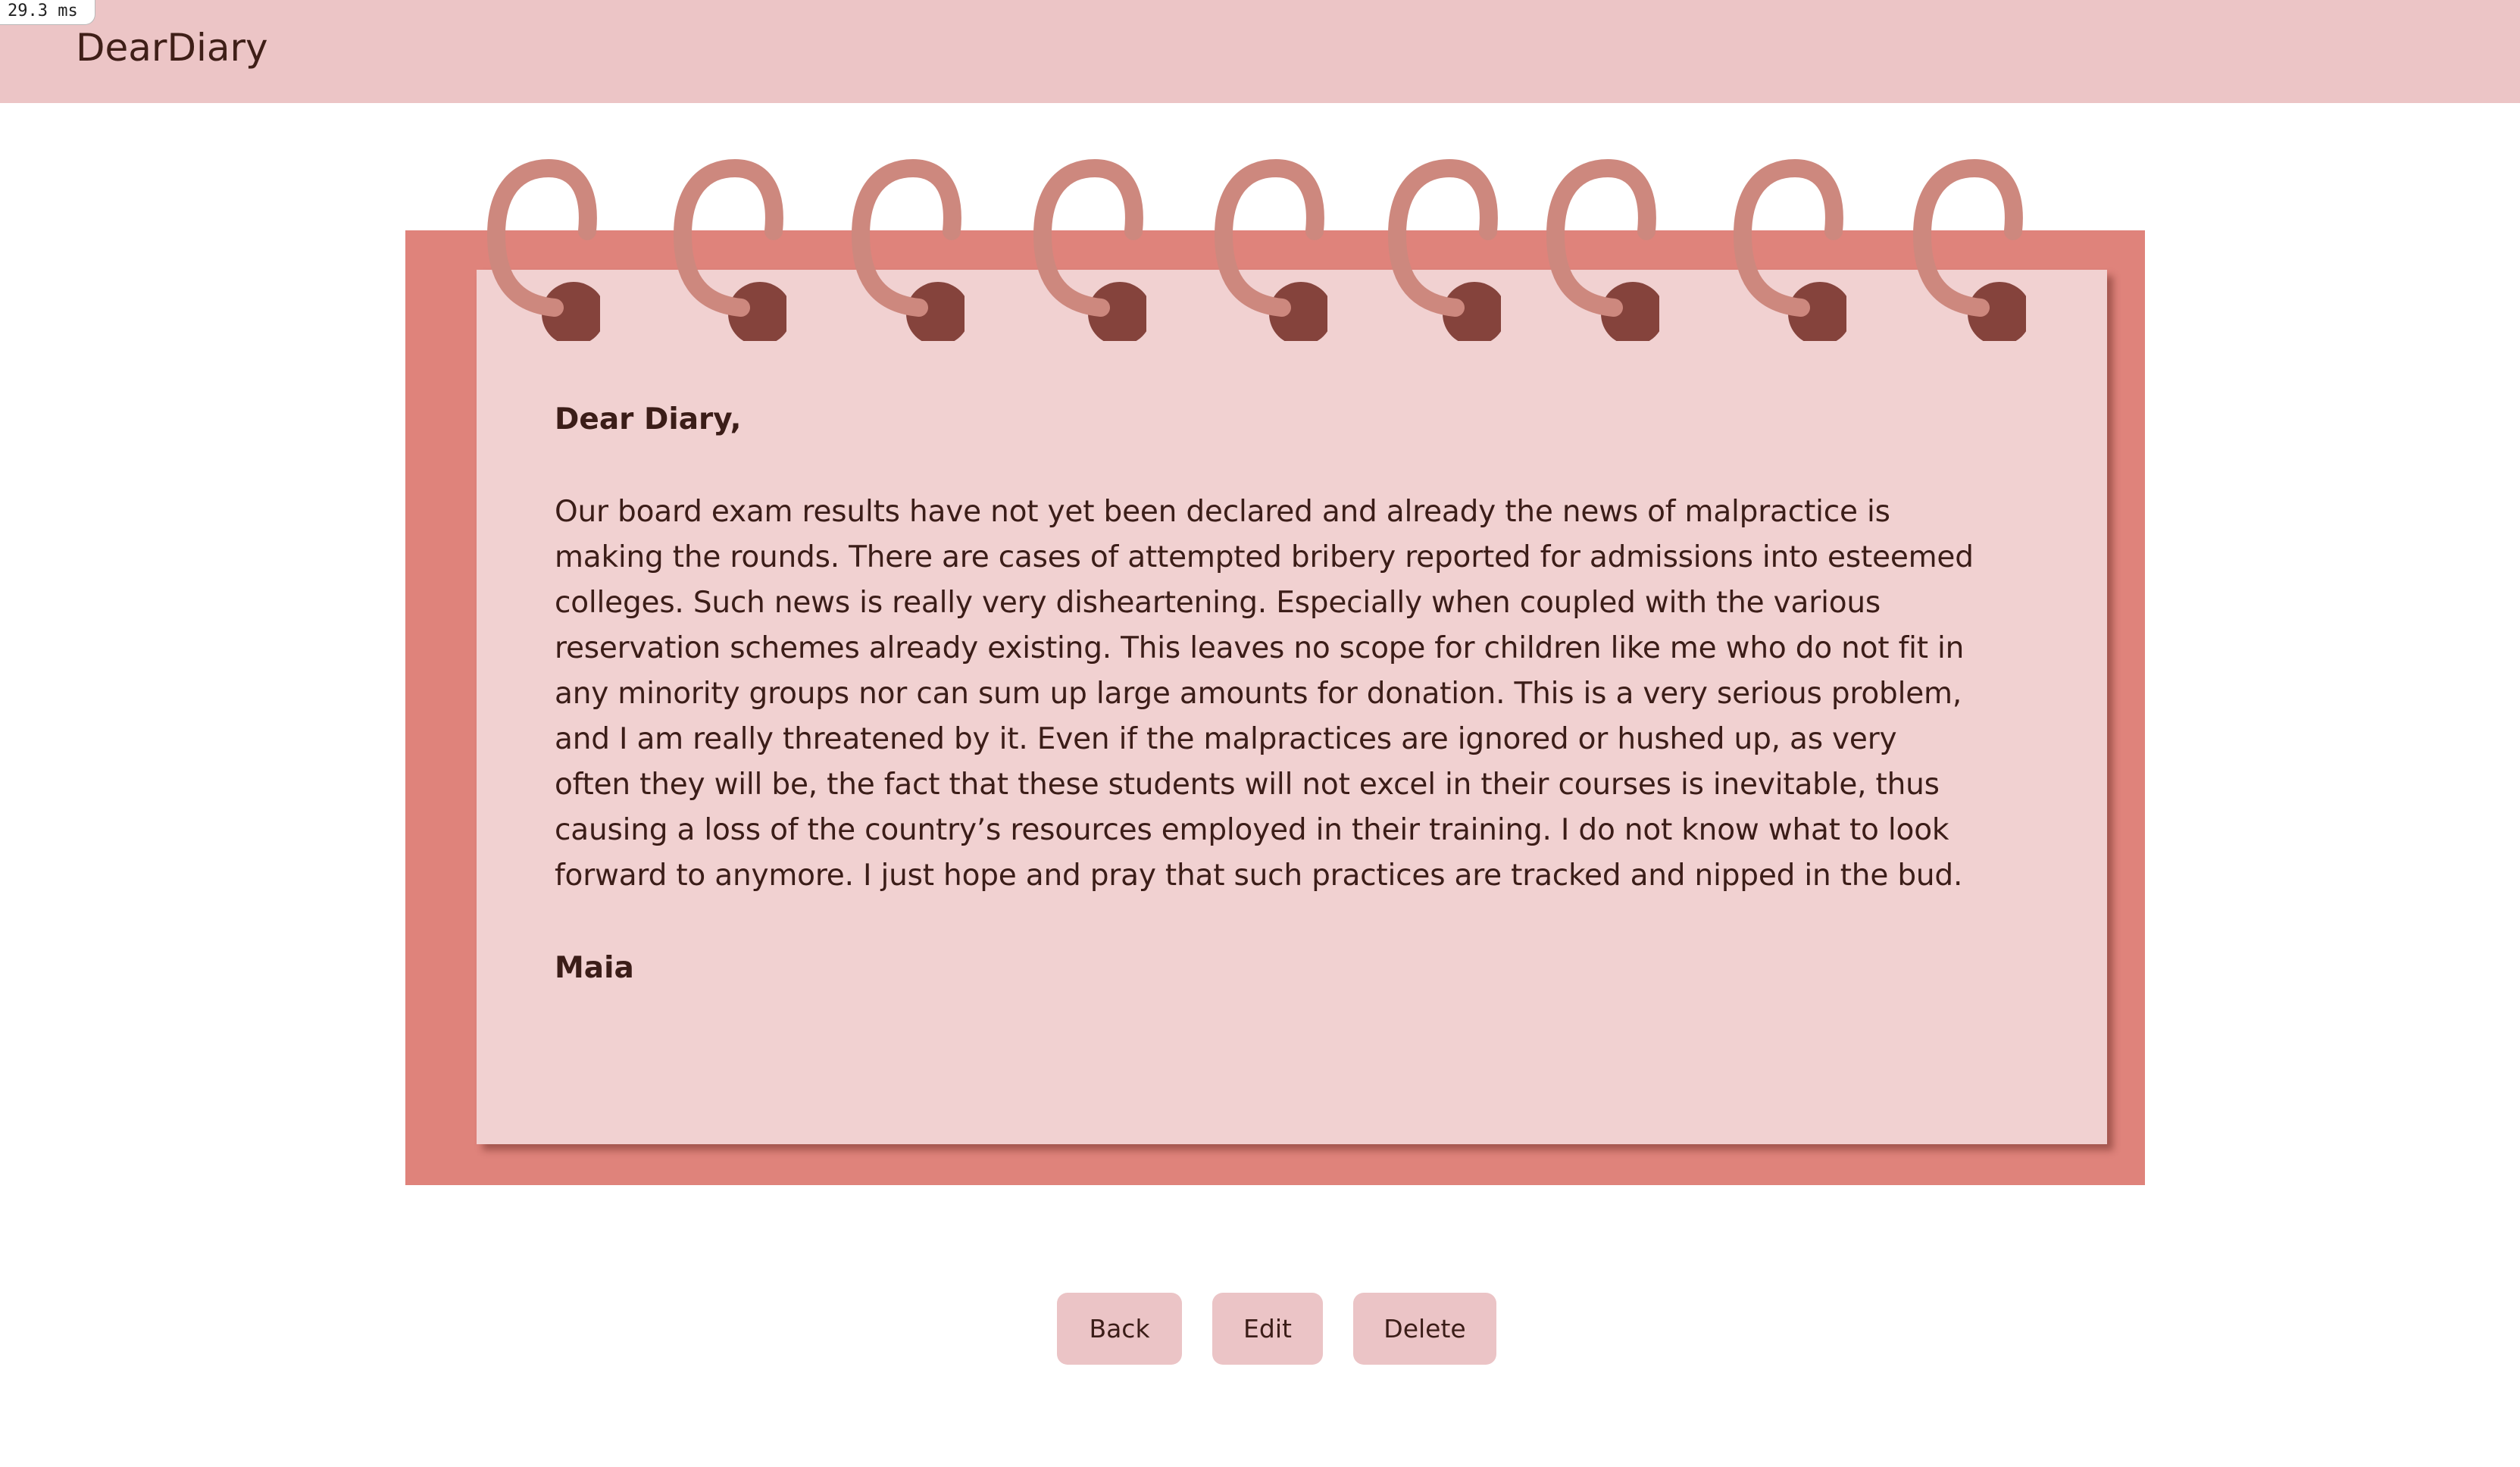  What do you see at coordinates (1260, 51) in the screenshot?
I see `app-header: DearDiary` at bounding box center [1260, 51].